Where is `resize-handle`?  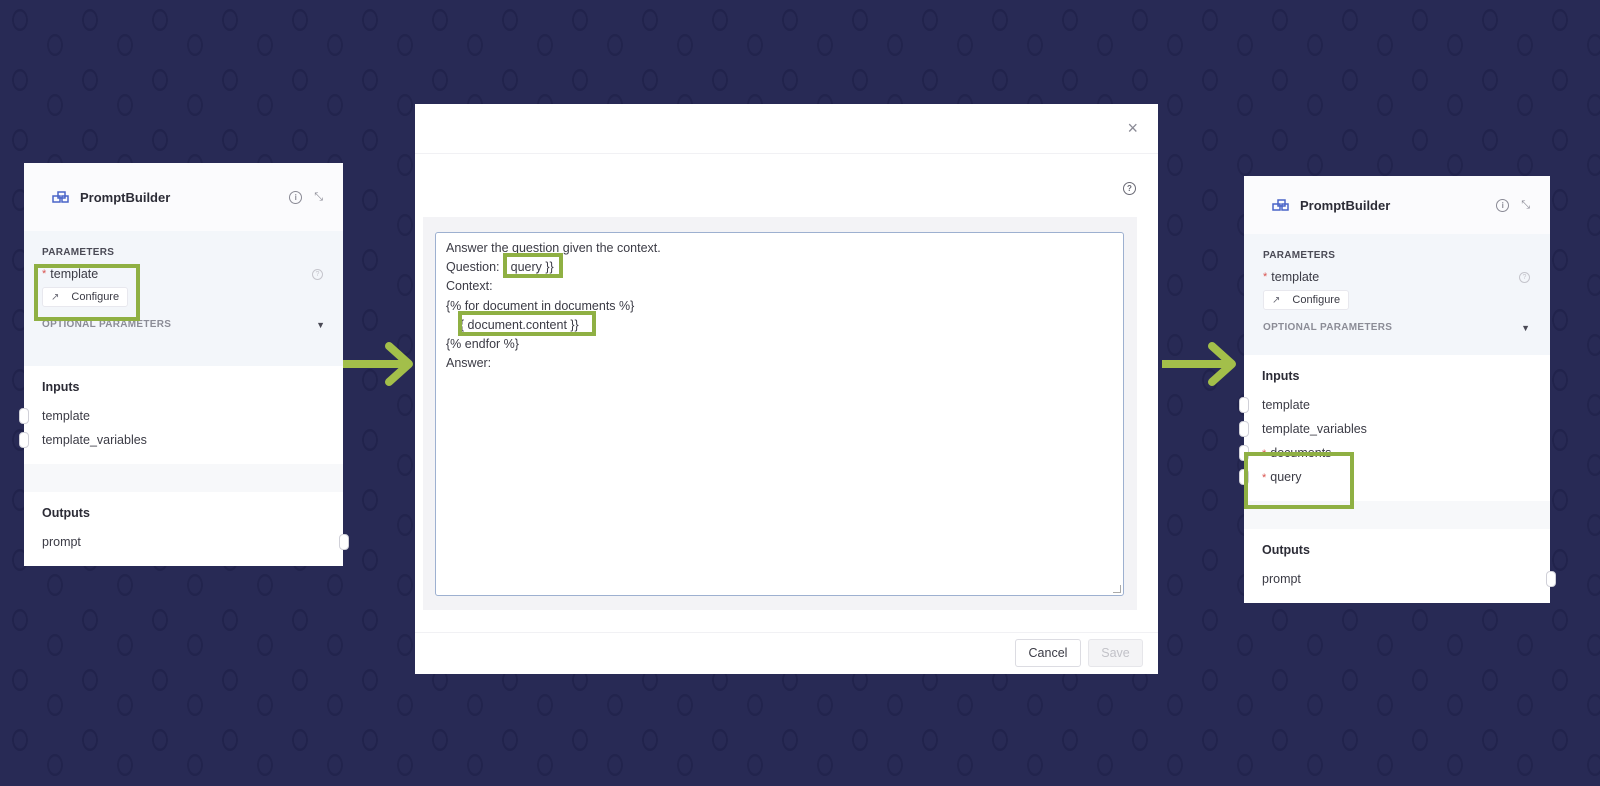 resize-handle is located at coordinates (1117, 589).